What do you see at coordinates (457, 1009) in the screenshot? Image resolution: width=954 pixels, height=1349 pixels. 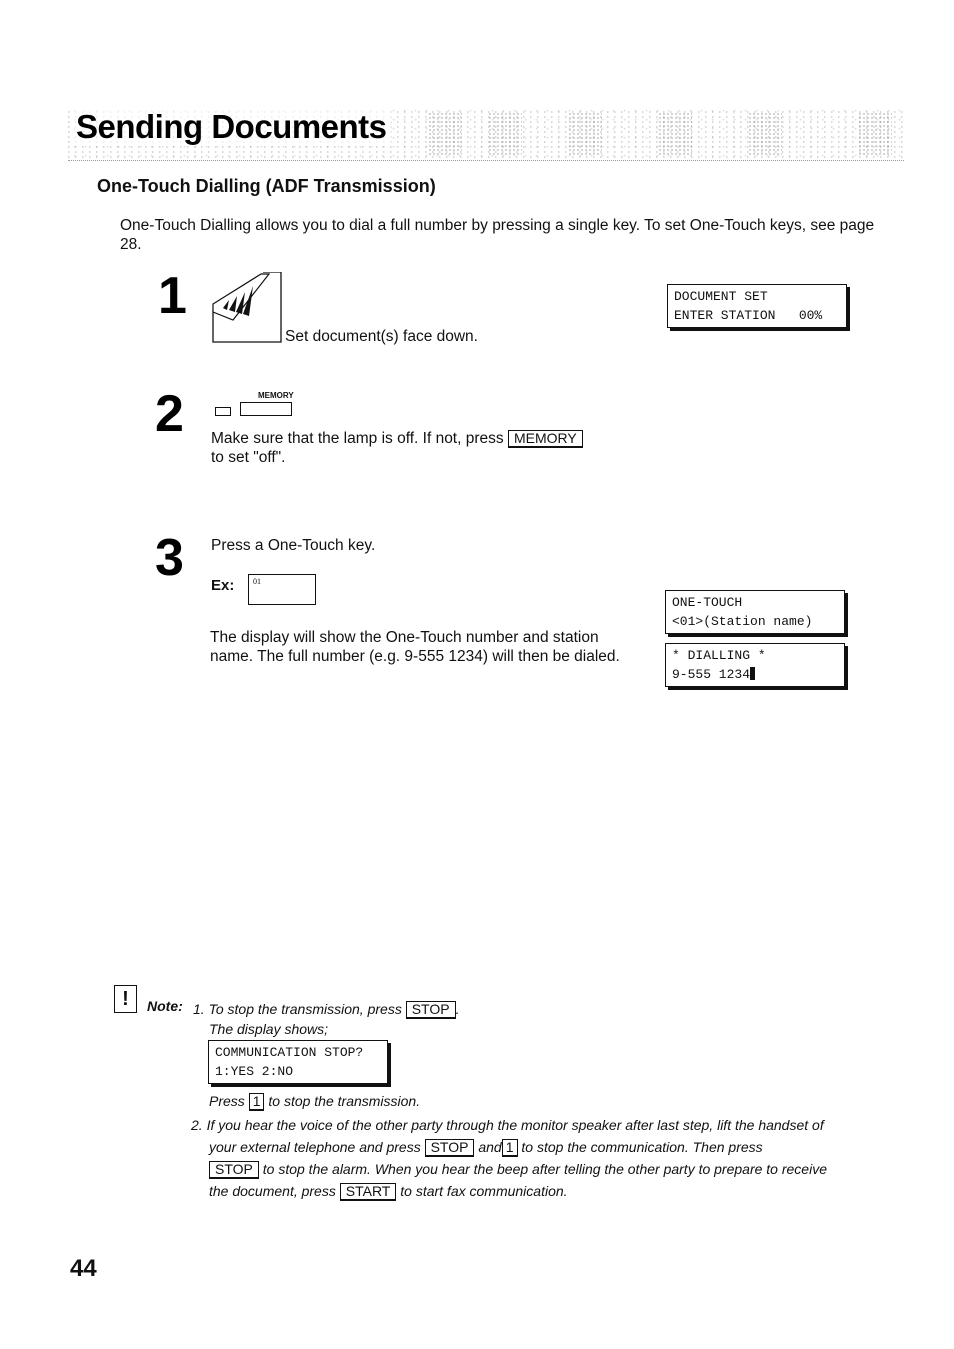 I see `note-text: .` at bounding box center [457, 1009].